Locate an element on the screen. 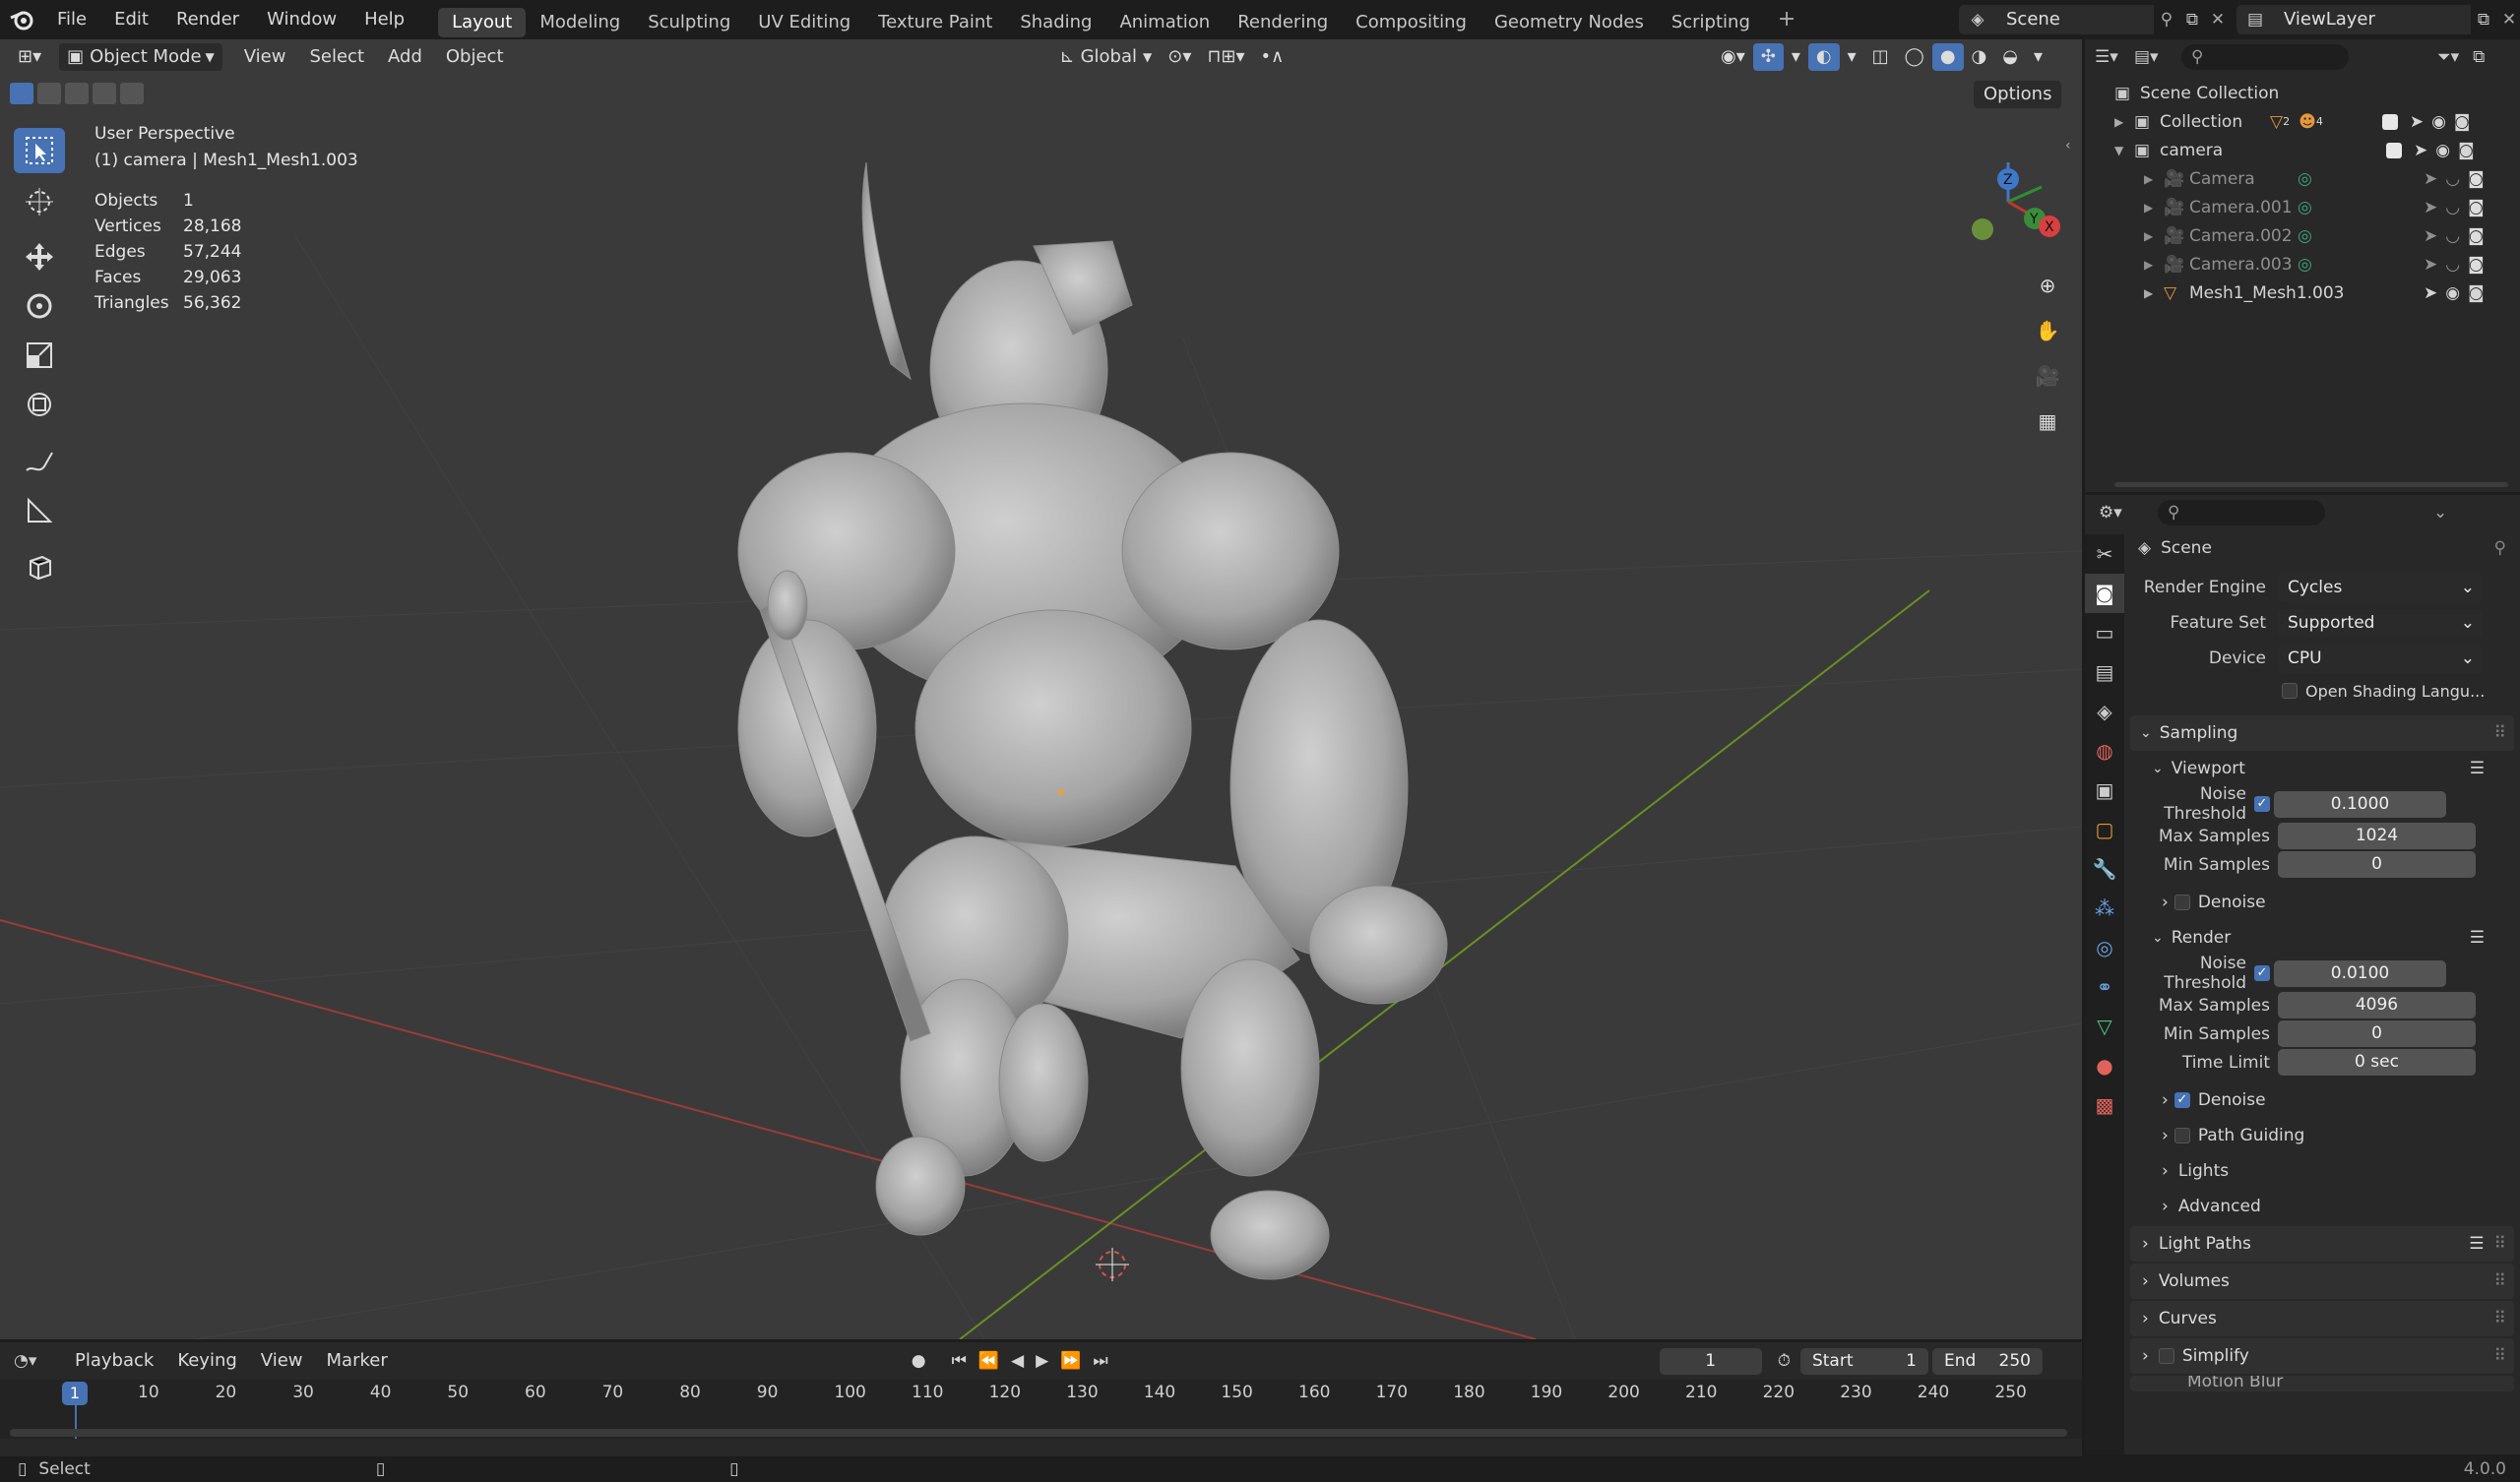  tab-rendering: Rendering is located at coordinates (1283, 22).